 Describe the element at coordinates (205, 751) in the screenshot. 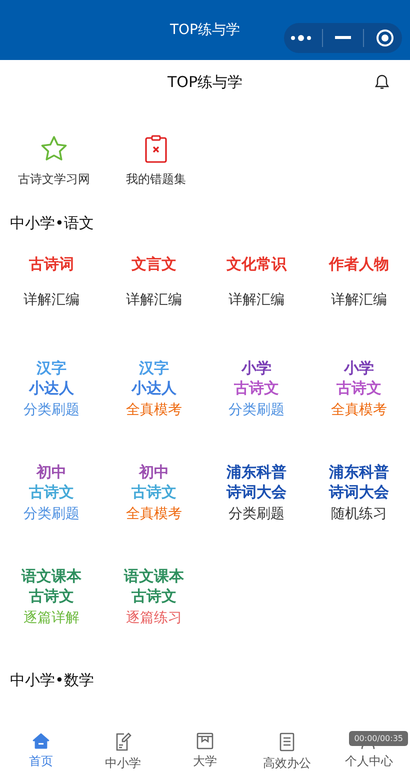

I see `tab-item: 大学` at that location.